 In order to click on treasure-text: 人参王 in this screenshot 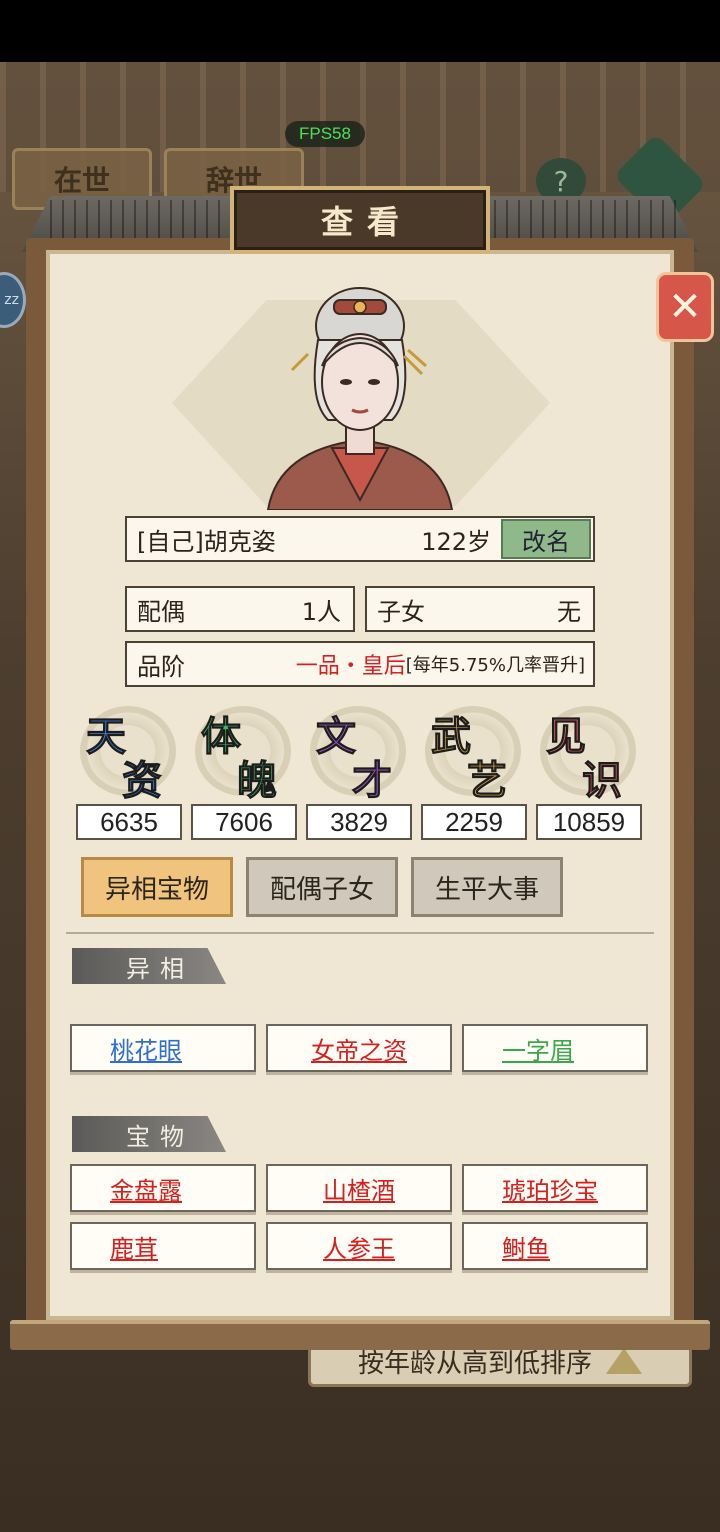, I will do `click(359, 1248)`.